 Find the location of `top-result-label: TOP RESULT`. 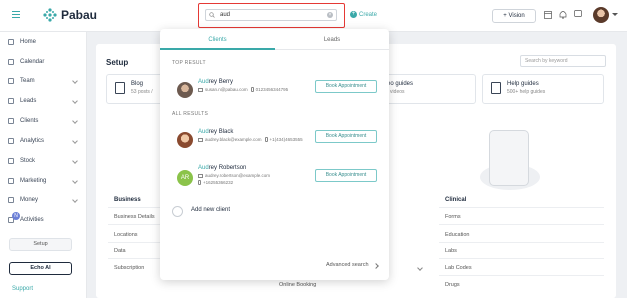

top-result-label: TOP RESULT is located at coordinates (189, 63).